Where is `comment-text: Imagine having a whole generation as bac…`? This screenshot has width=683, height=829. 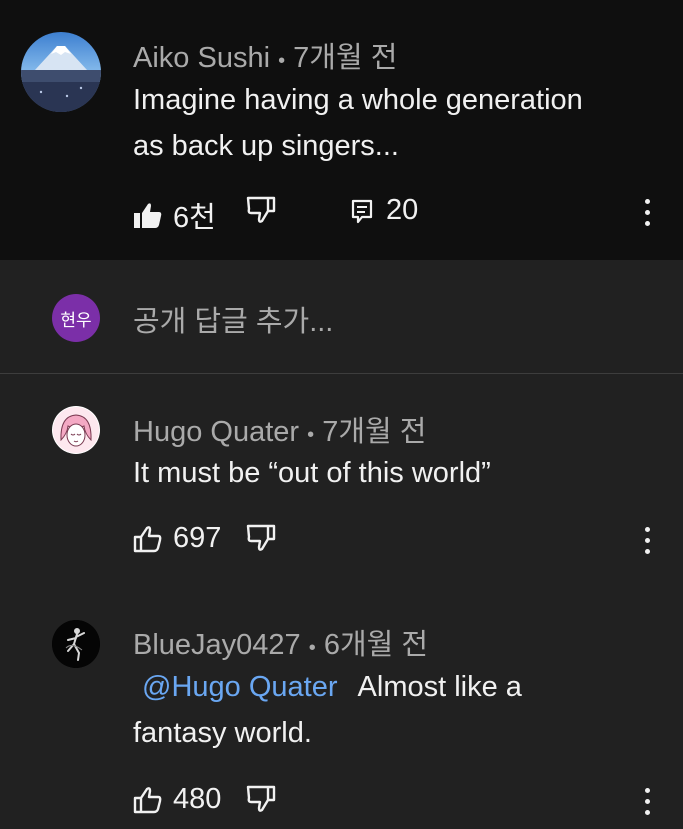
comment-text: Imagine having a whole generation as bac… is located at coordinates (358, 123).